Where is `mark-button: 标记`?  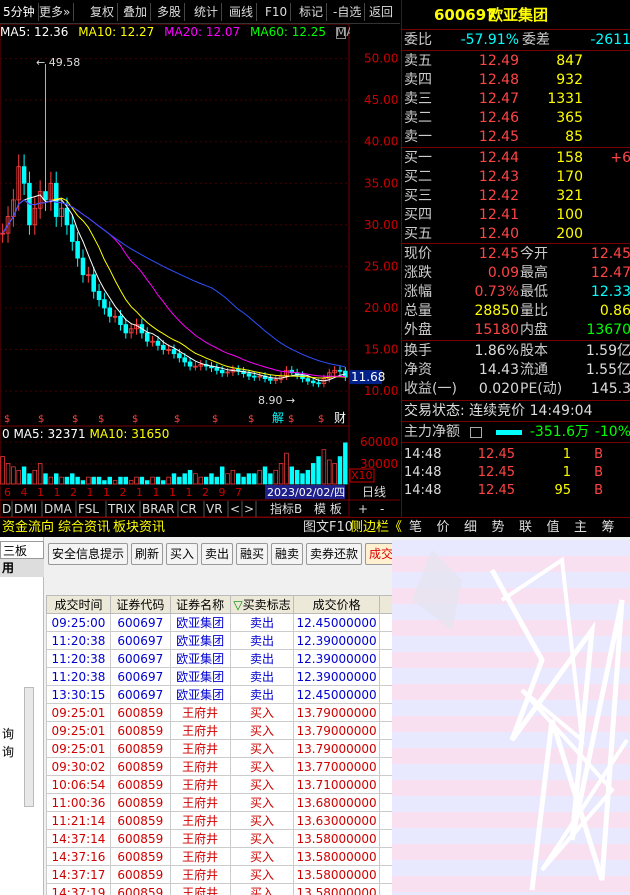
mark-button: 标记 is located at coordinates (312, 12).